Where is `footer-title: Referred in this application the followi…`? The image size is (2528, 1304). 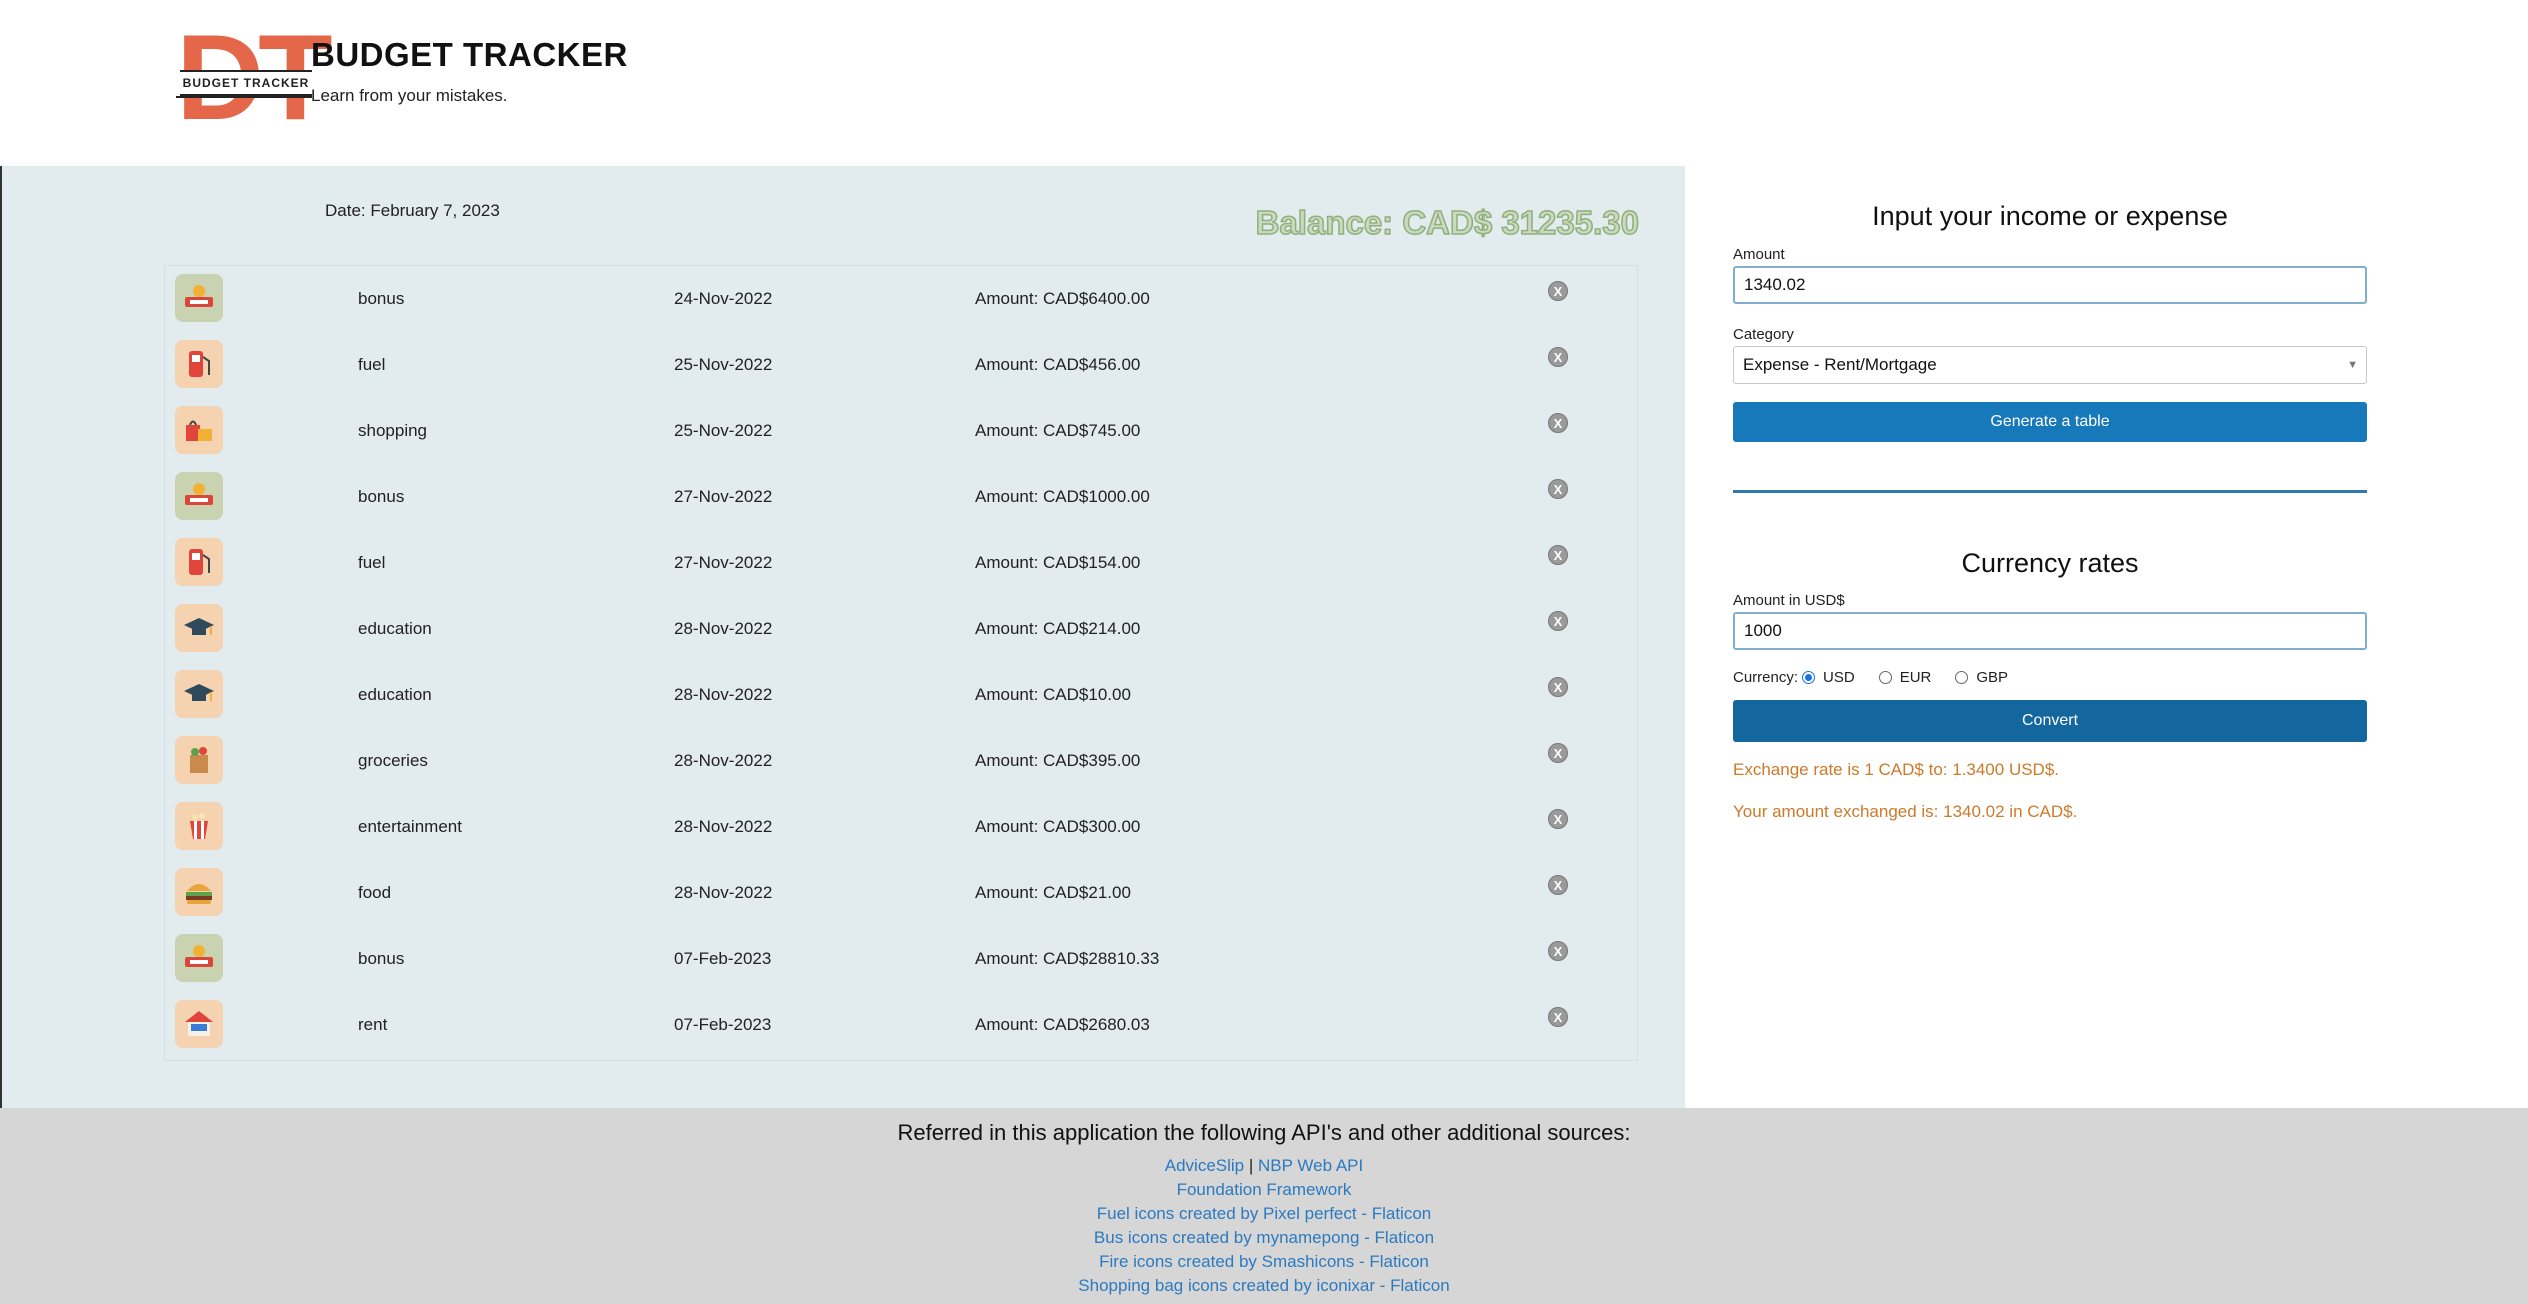
footer-title: Referred in this application the followi… is located at coordinates (1264, 1132).